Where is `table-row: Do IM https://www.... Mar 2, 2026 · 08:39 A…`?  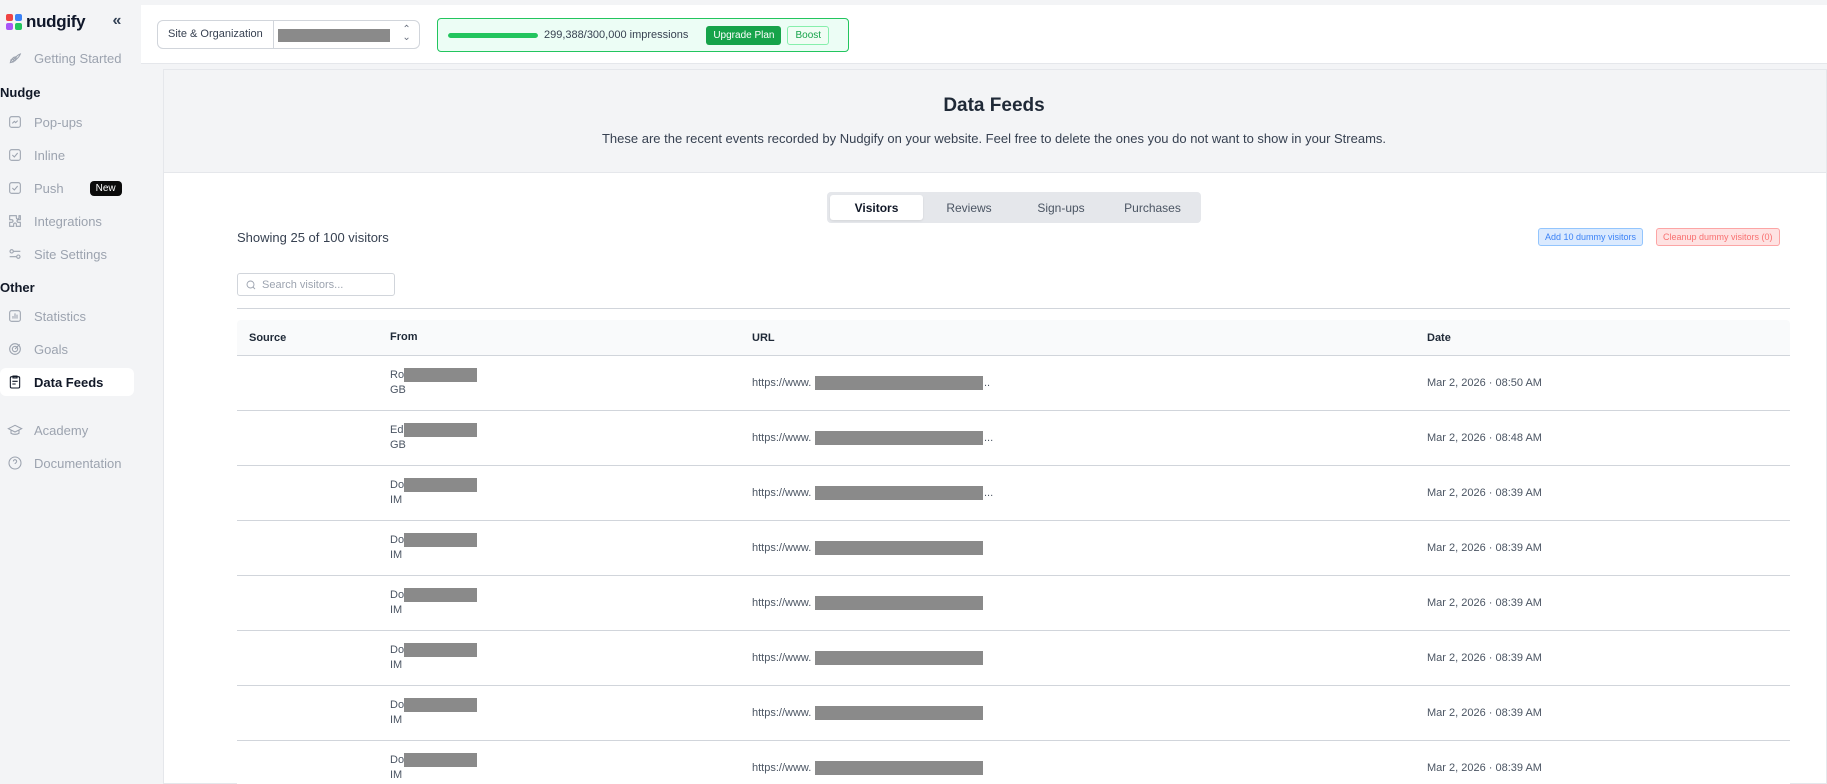
table-row: Do IM https://www.... Mar 2, 2026 · 08:39 A… is located at coordinates (1013, 493).